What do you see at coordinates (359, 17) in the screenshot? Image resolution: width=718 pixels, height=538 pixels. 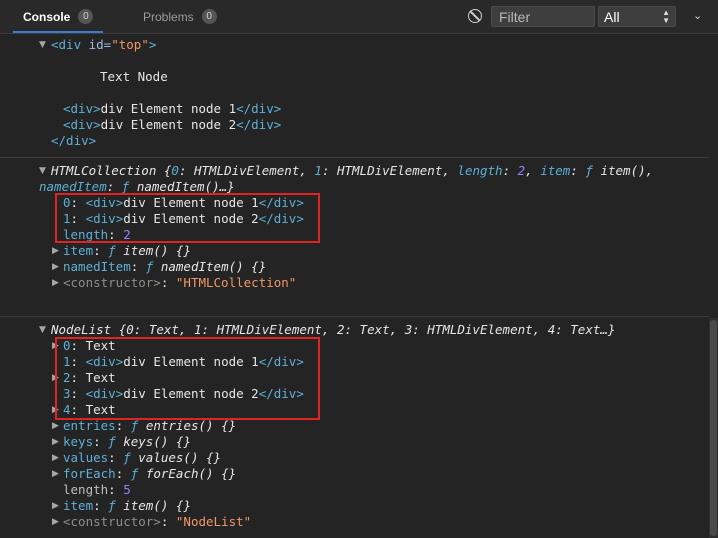 I see `console-toolbar: Console 0 Problems 0 All ▲▼ ⌄` at bounding box center [359, 17].